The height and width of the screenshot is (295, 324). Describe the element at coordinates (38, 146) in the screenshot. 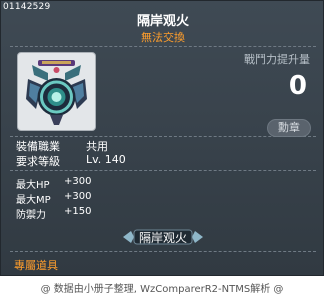

I see `requirement-label: 裝備職業` at that location.